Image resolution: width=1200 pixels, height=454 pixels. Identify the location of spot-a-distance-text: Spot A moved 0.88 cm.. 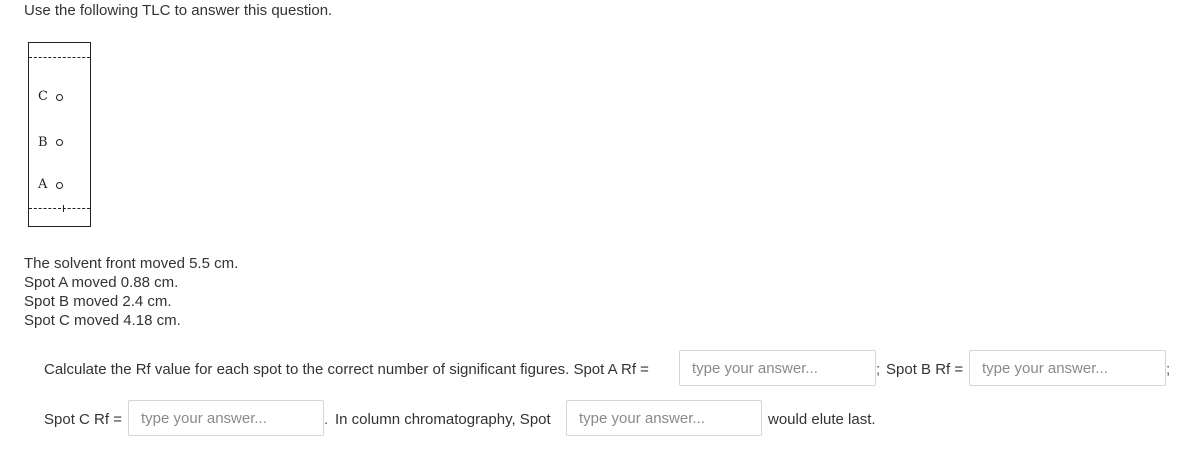
(101, 282).